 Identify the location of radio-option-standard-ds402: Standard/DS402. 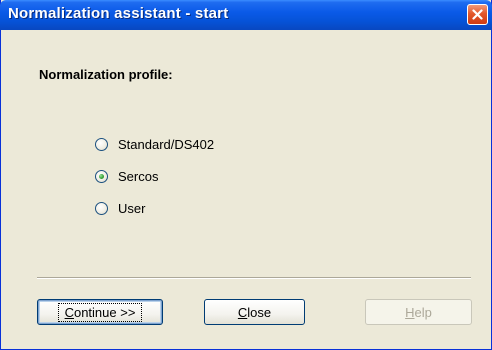
(154, 144).